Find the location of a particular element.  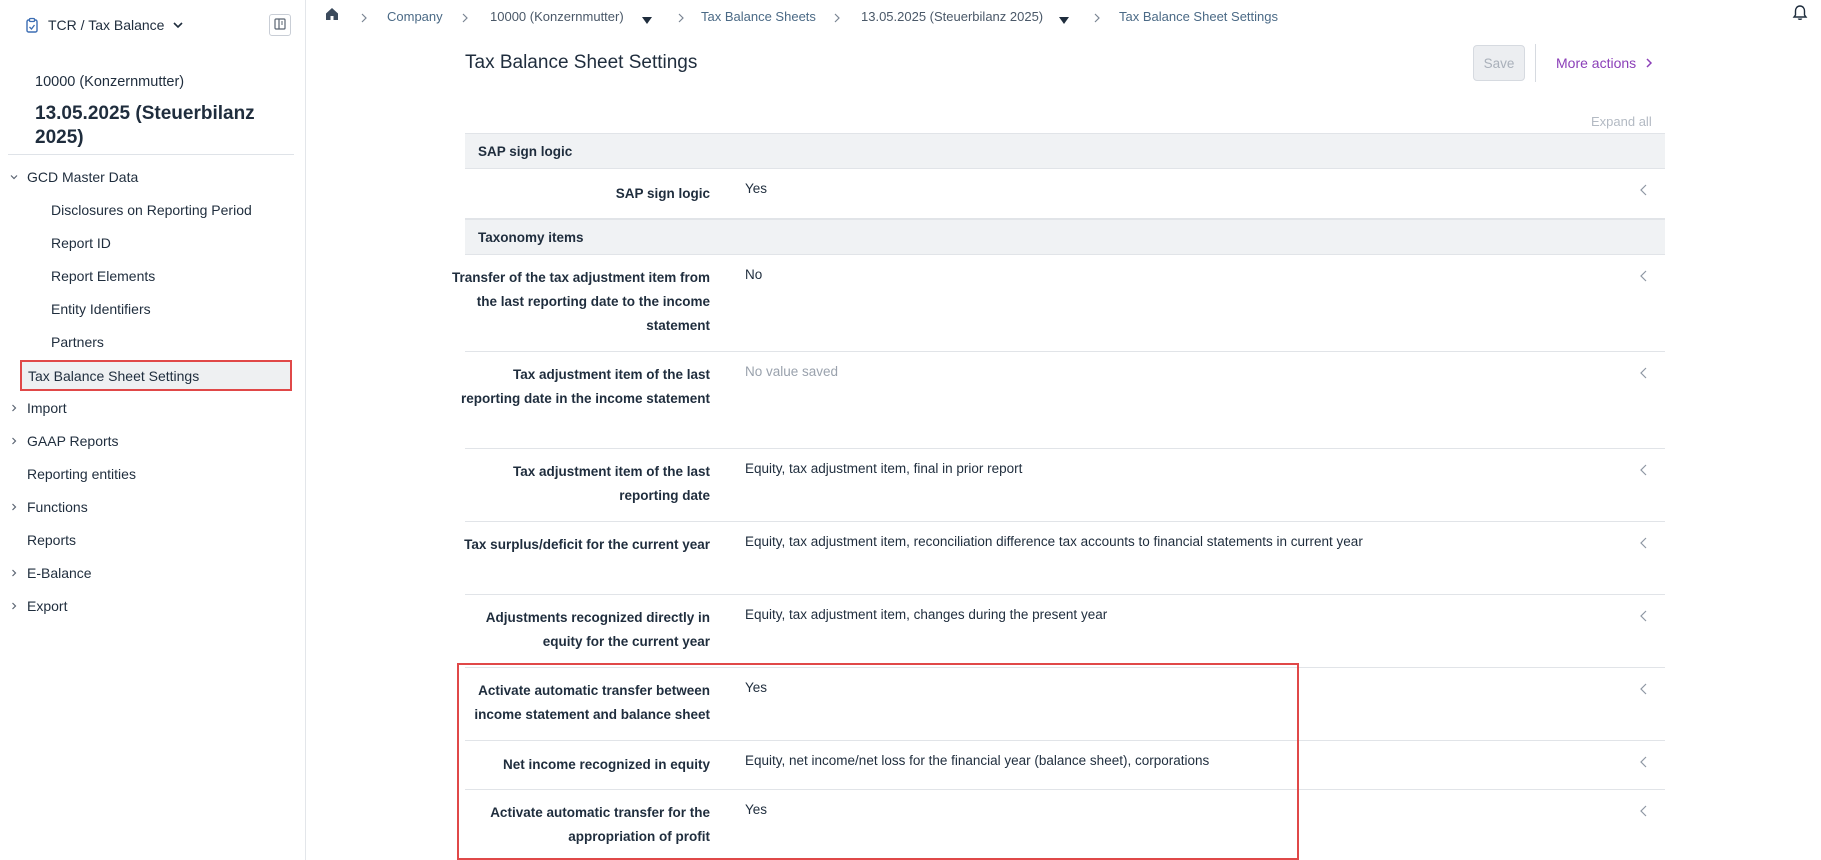

page-title: Tax Balance Sheet Settings is located at coordinates (581, 62).